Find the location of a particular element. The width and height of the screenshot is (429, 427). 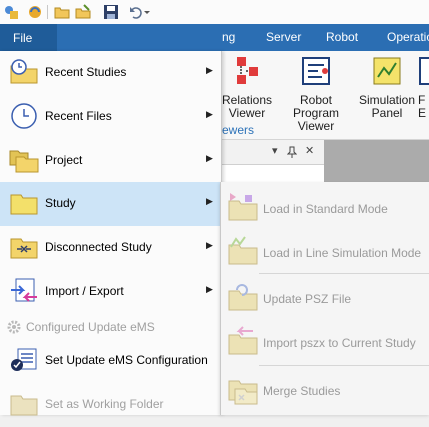

partial-ribbon-button: F E is located at coordinates (423, 87).